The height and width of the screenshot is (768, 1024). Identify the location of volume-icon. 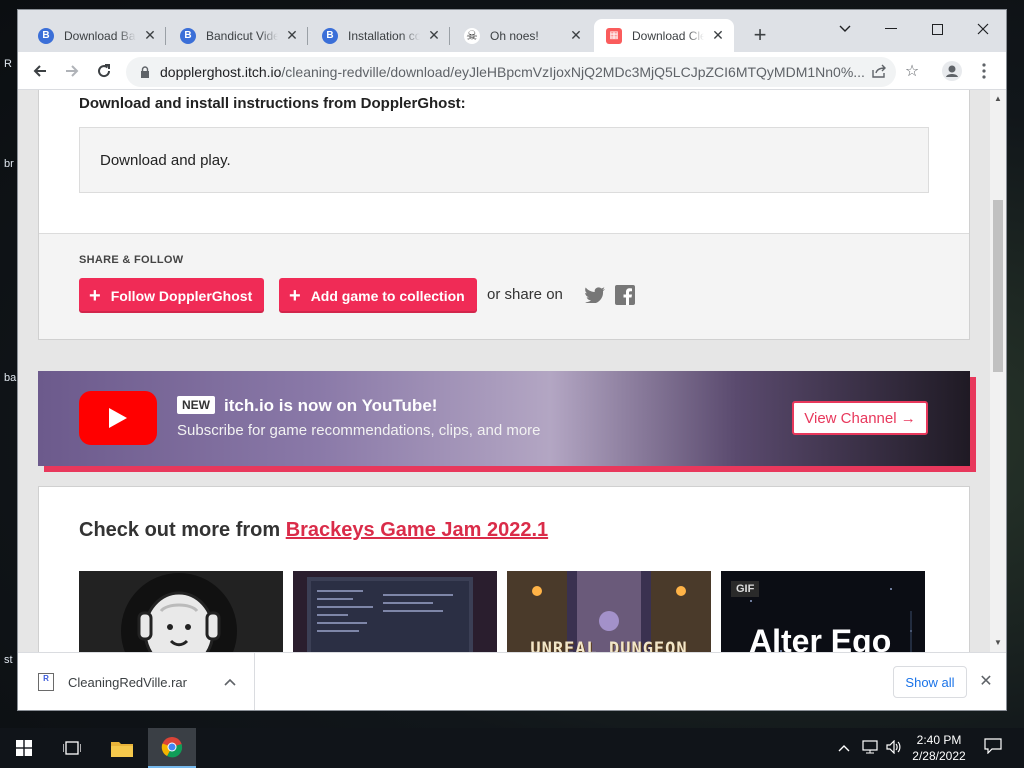
(894, 748).